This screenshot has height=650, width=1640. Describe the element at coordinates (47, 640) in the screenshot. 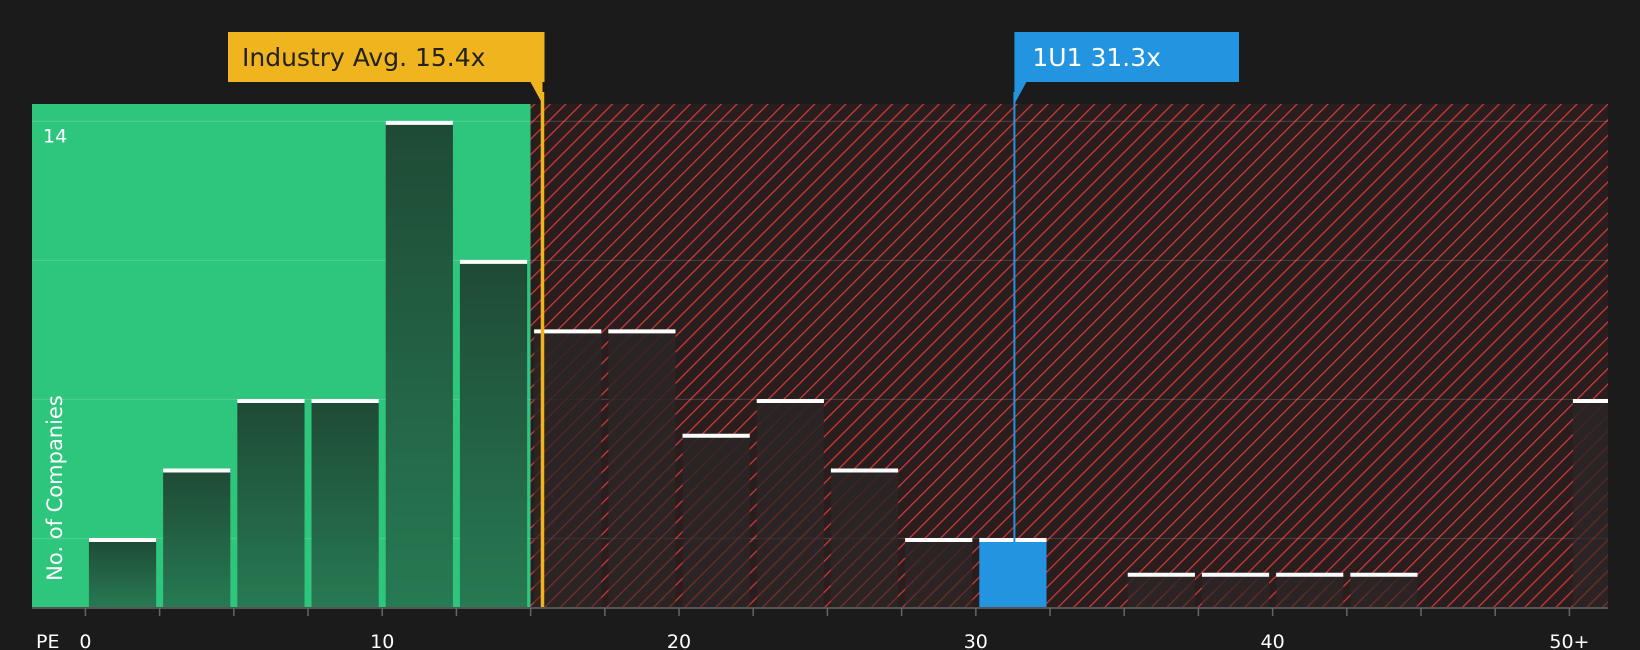

I see `x-axis-label: PE` at that location.